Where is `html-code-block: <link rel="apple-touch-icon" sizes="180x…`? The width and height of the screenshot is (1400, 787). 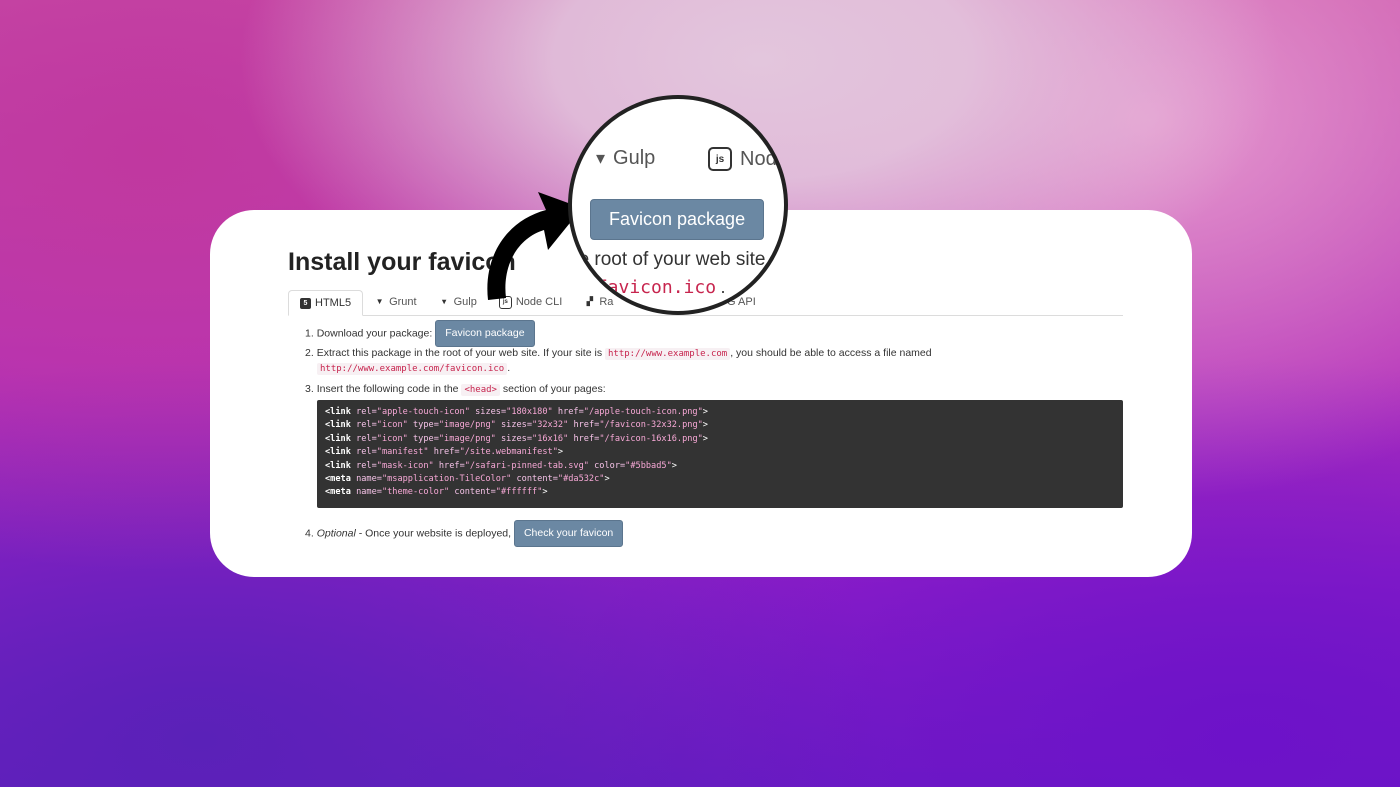
html-code-block: <link rel="apple-touch-icon" sizes="180x… is located at coordinates (720, 454).